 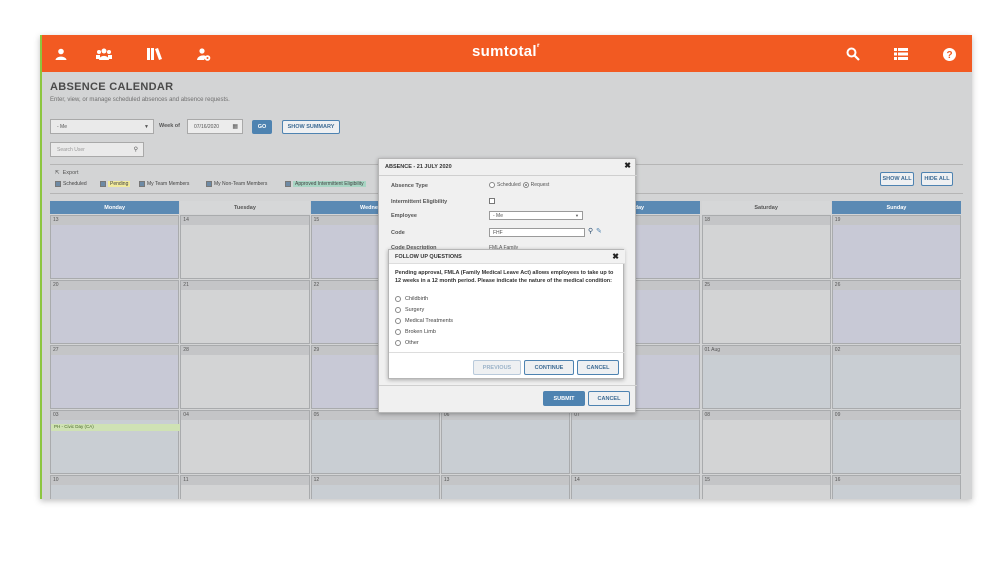 What do you see at coordinates (311, 127) in the screenshot?
I see `show-summary-button: SHOW SUMMARY` at bounding box center [311, 127].